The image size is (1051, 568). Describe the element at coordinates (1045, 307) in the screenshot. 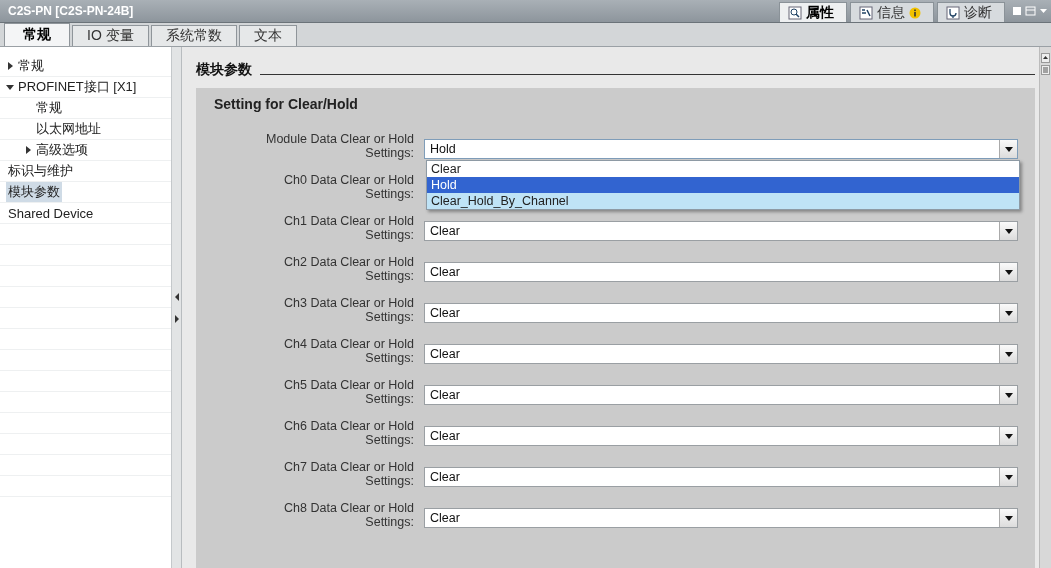

I see `vertical-scrollbar` at that location.